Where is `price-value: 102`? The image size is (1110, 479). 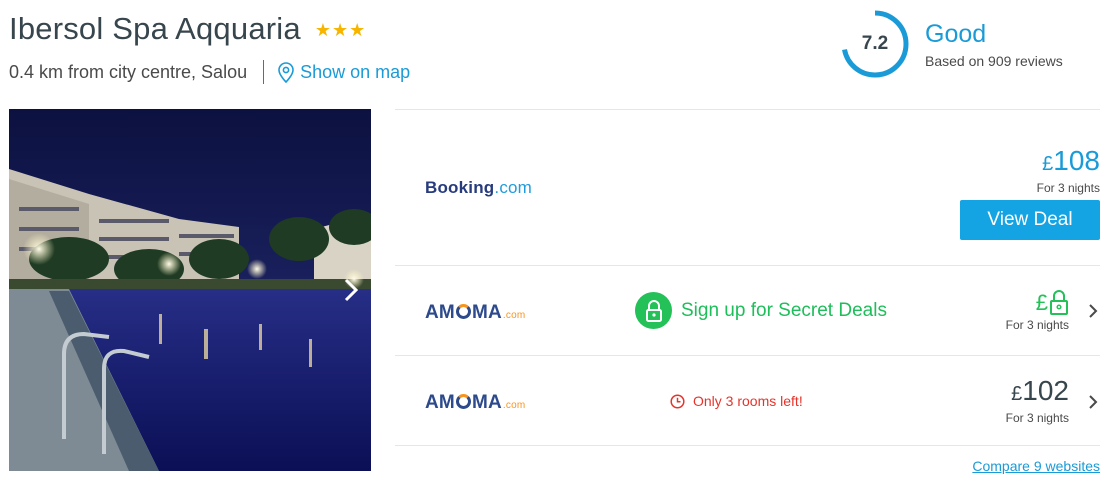 price-value: 102 is located at coordinates (1045, 390).